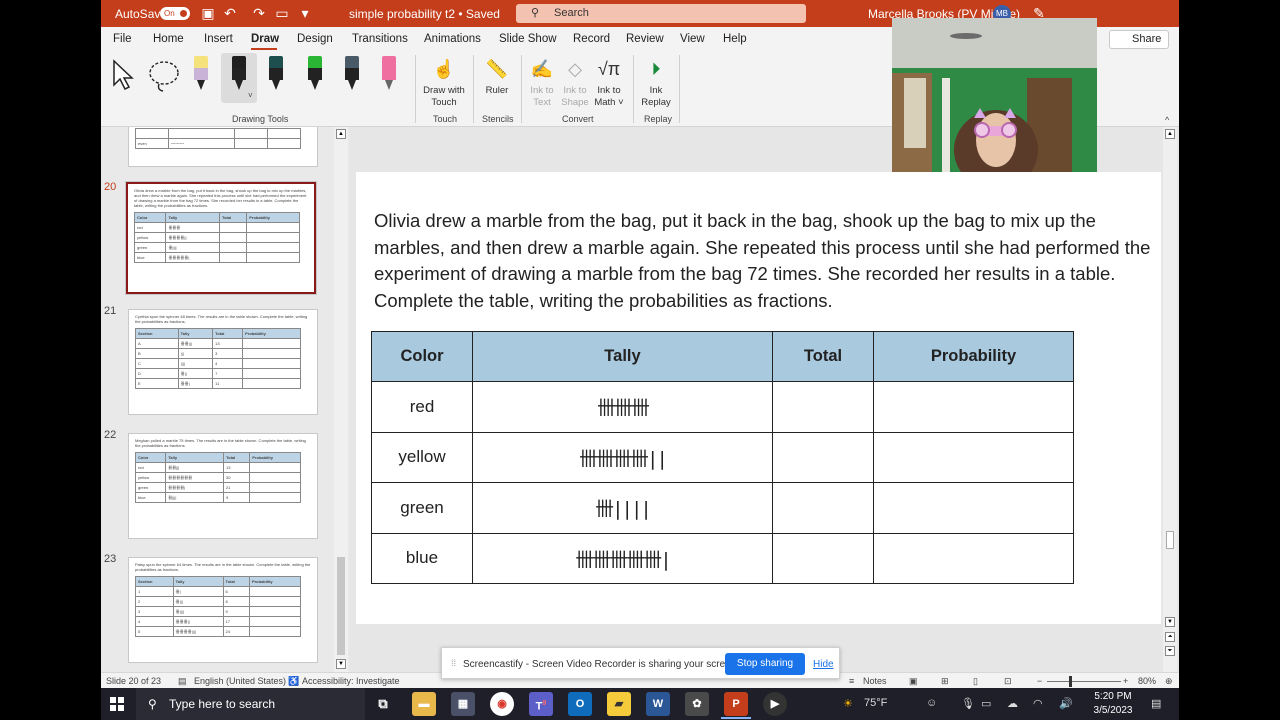 The image size is (1280, 720). I want to click on notes-icon: ≡, so click(851, 681).